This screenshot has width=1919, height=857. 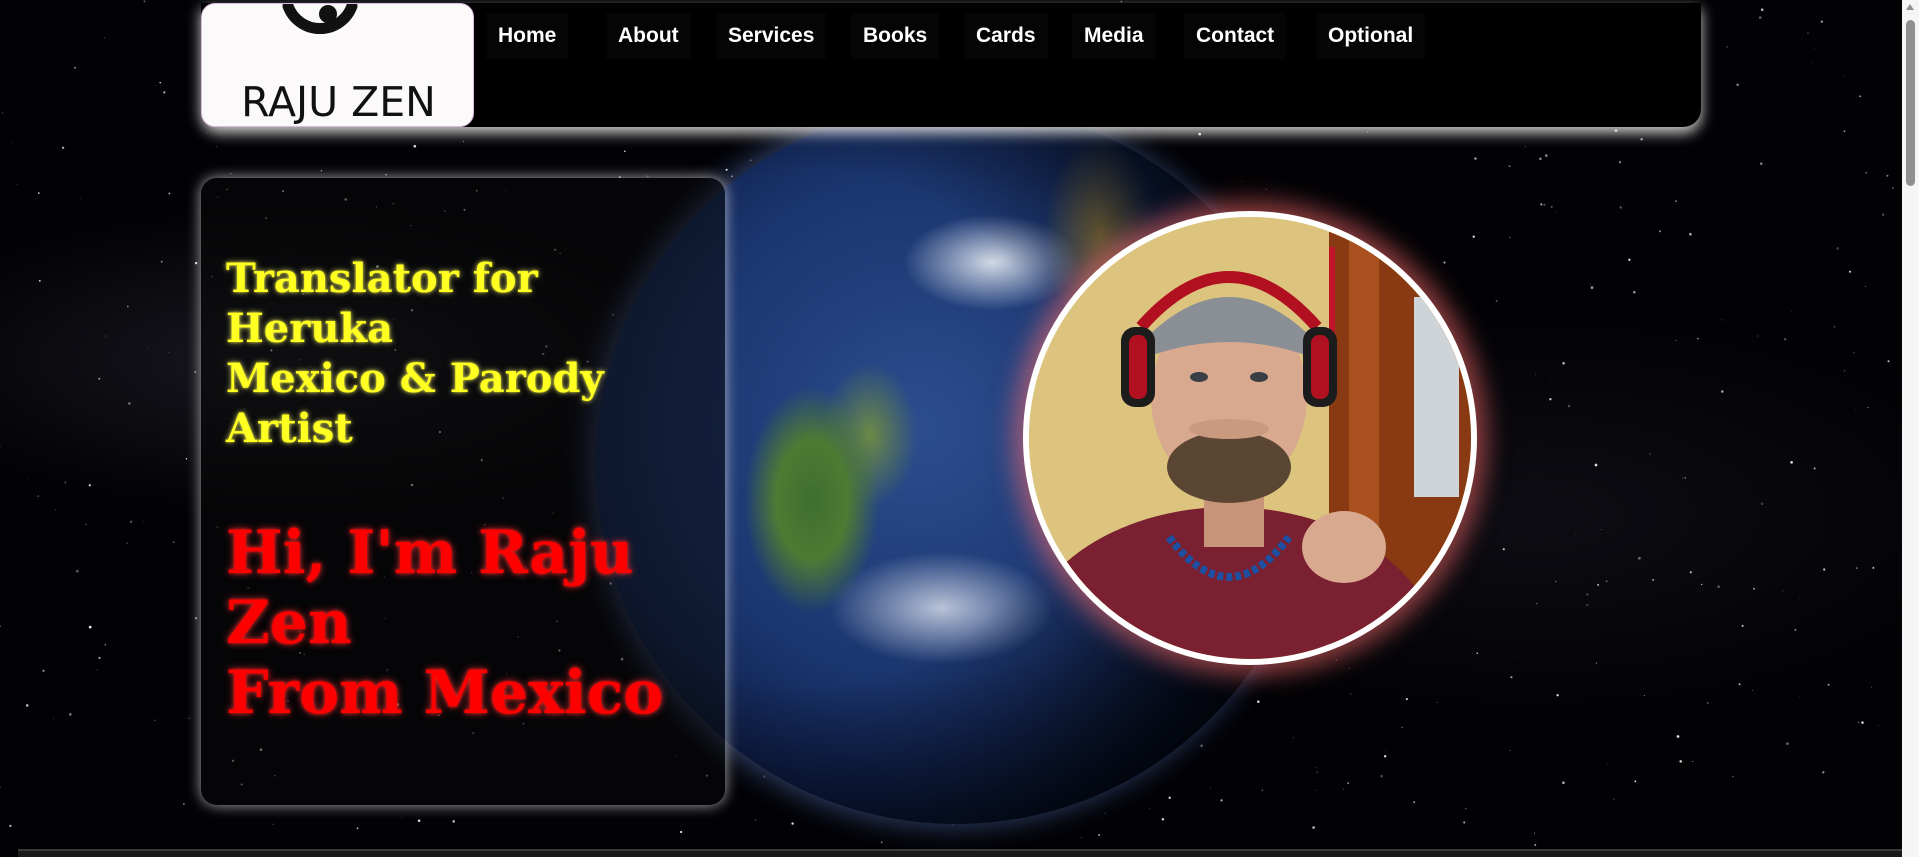 I want to click on hero-headline: Hi, I'm Raju Zen From Mexico, so click(x=476, y=623).